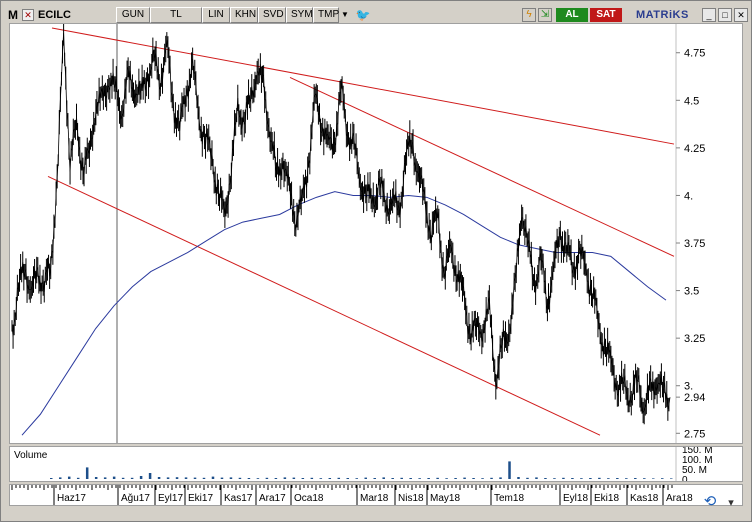 The image size is (752, 522). I want to click on y-tick-label: 4.75, so click(694, 54).